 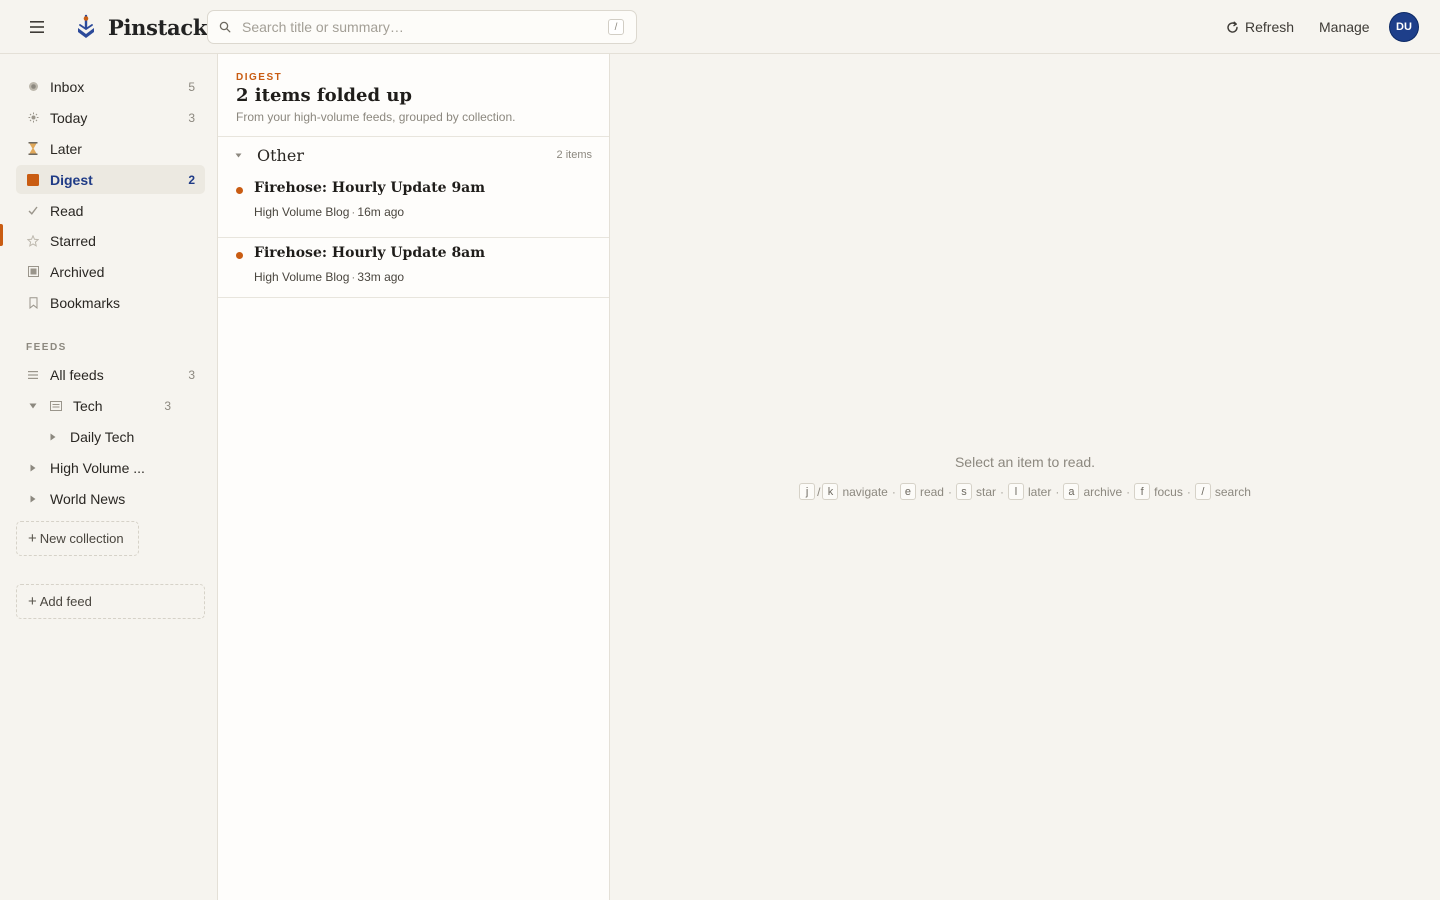 I want to click on key-f: f, so click(x=1142, y=491).